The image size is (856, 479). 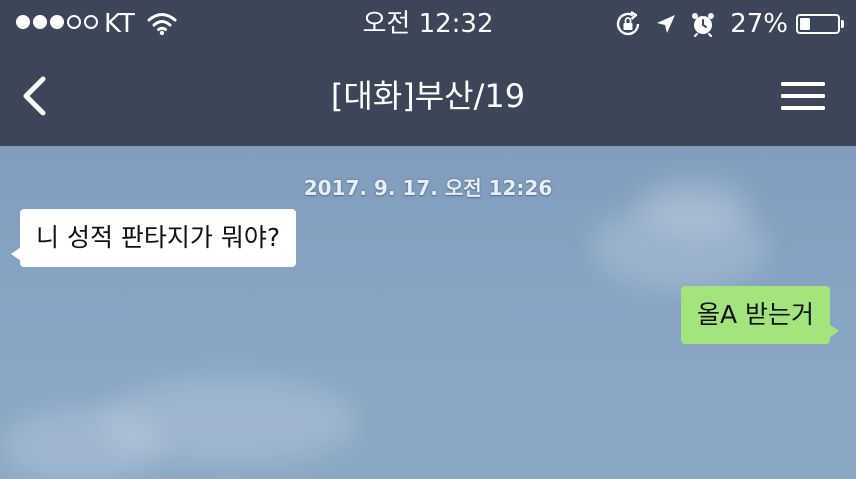 I want to click on battery-icon, so click(x=820, y=24).